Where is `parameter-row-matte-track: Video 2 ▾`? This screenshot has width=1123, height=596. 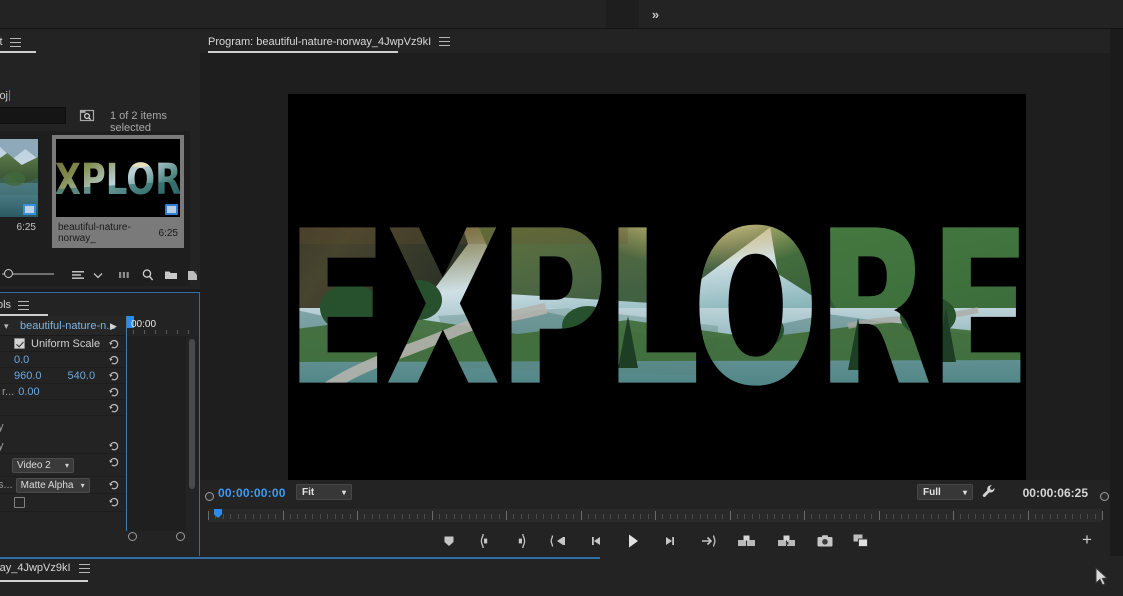
parameter-row-matte-track: Video 2 ▾ is located at coordinates (63, 465).